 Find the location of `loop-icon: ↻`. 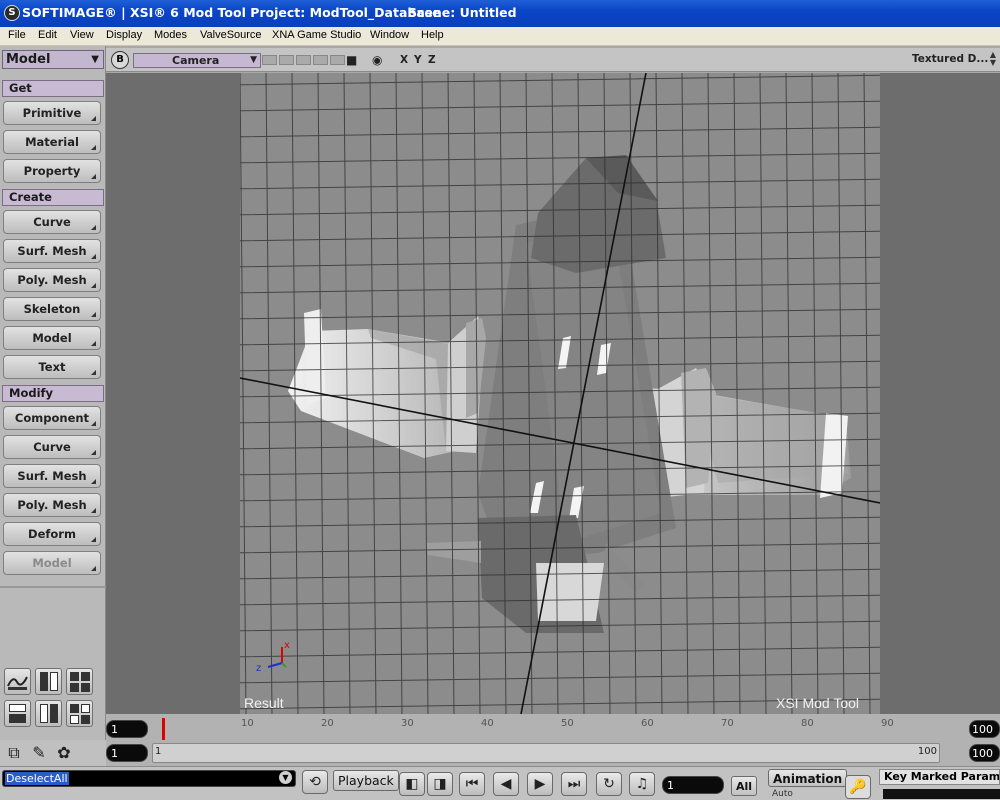

loop-icon: ↻ is located at coordinates (609, 784).